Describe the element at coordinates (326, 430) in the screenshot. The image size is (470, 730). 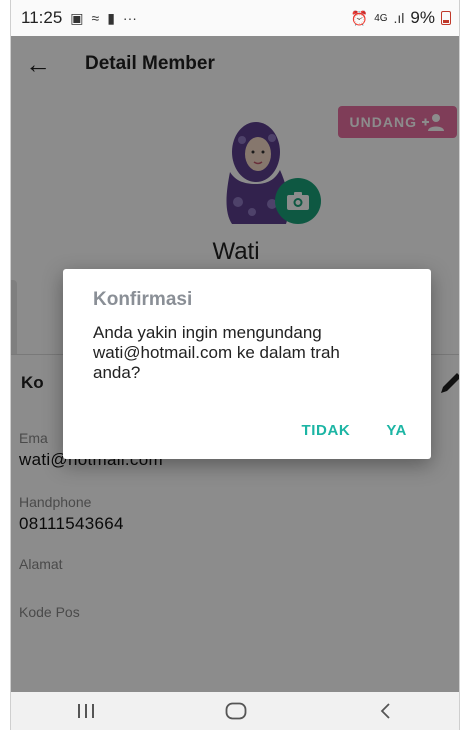
I see `cancel-button: TIDAK` at that location.